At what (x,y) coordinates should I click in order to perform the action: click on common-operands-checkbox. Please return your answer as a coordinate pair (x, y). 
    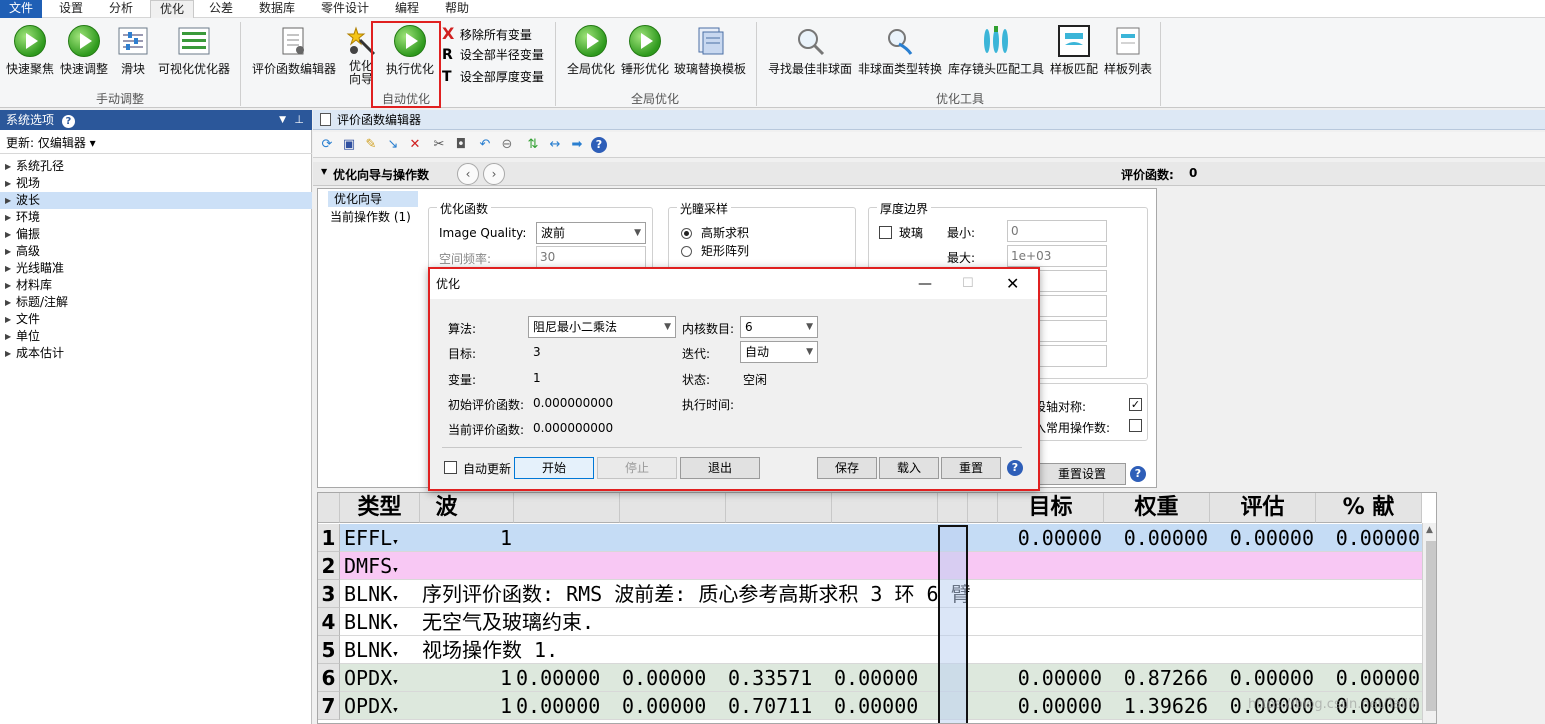
    Looking at the image, I should click on (1135, 425).